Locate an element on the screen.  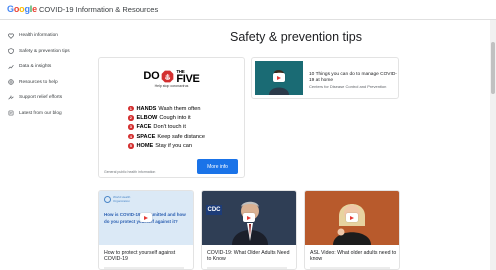
sidebar-item-blog: Latest from our blog is located at coordinates (48, 114).